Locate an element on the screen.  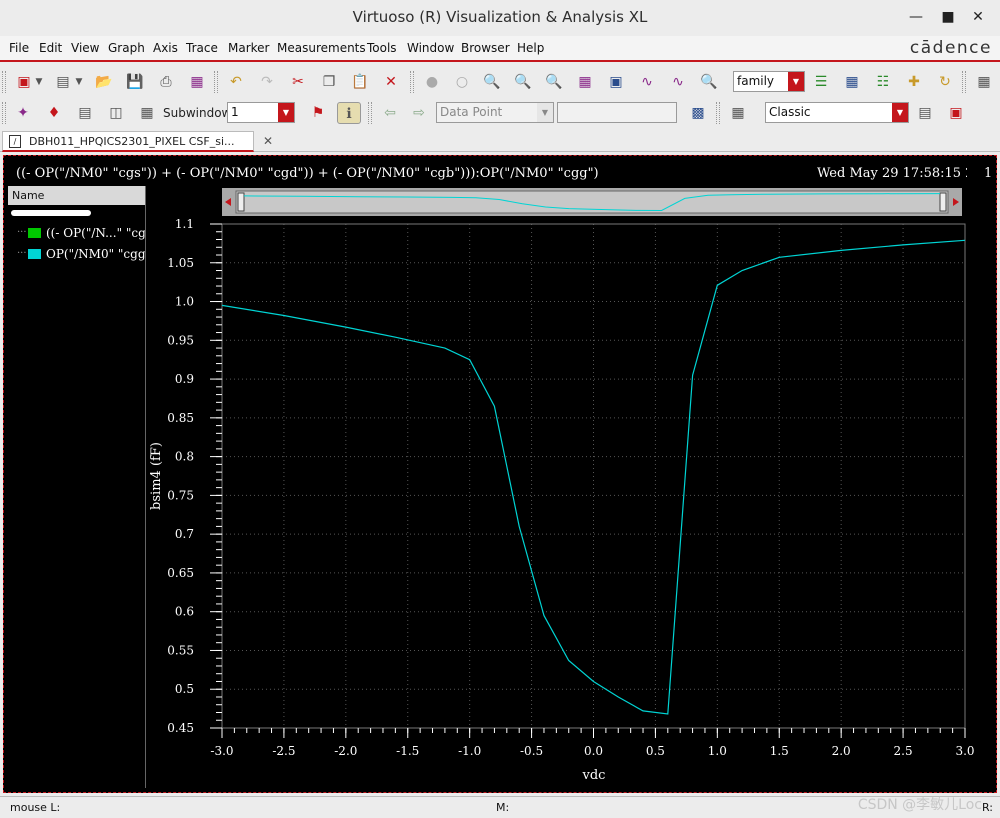
x-tick-label: 3.0 is located at coordinates (964, 751).